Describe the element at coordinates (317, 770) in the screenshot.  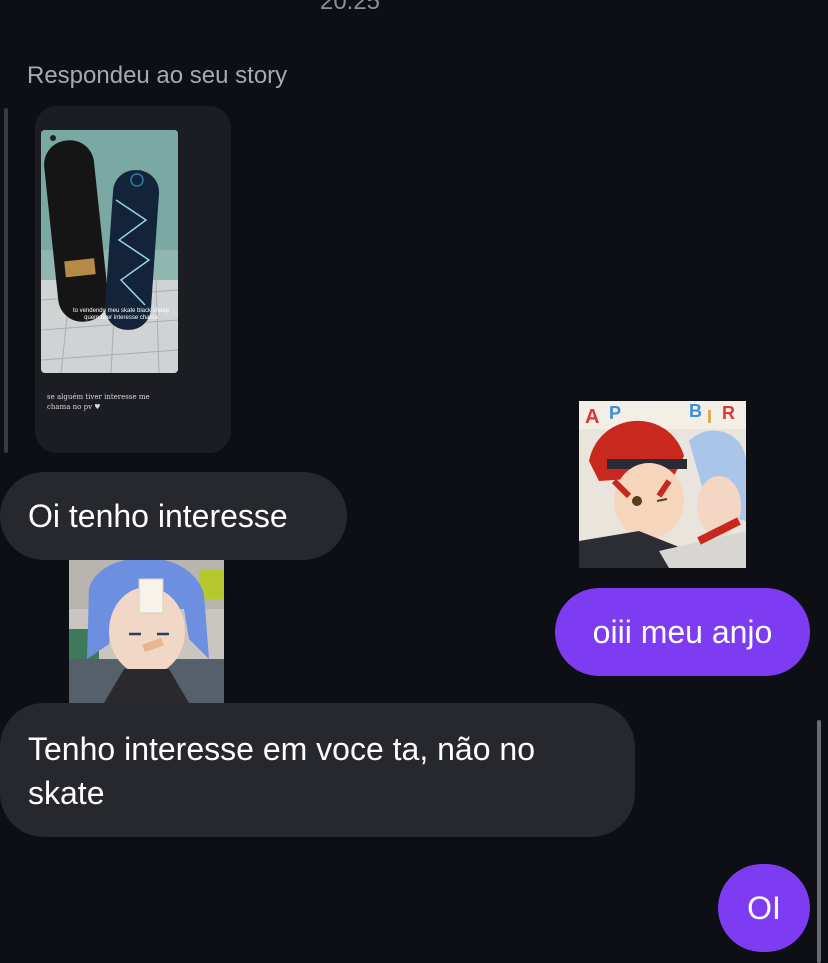
I see `message-bubble-incoming: Tenho interesse em voce ta, não no skate` at that location.